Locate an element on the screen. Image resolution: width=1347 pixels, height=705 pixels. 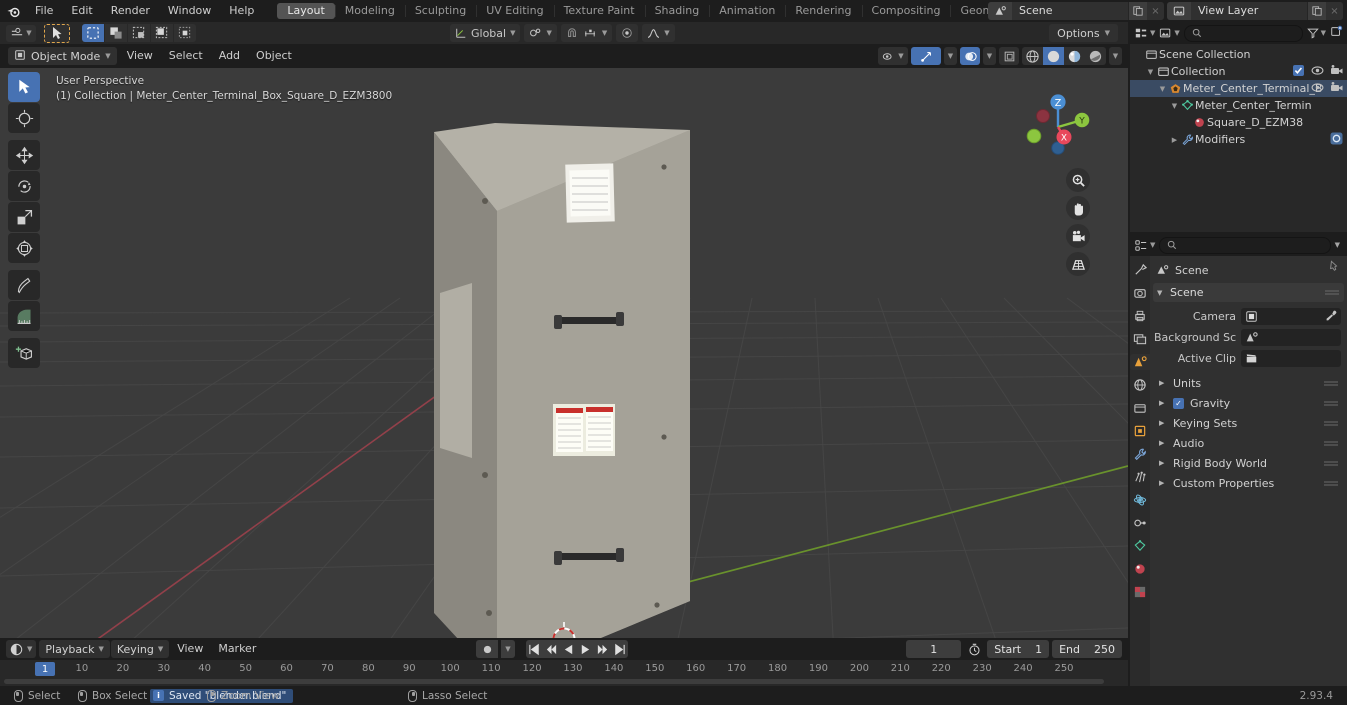
workspace-tab-shading: Shading is located at coordinates (677, 11).